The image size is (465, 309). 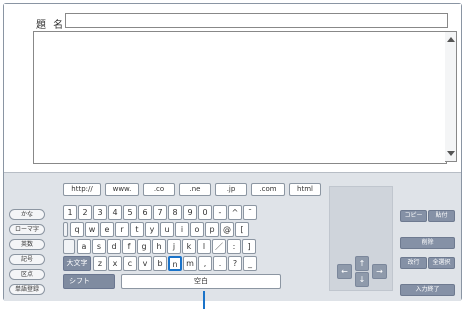 I want to click on key-q: q, so click(x=77, y=229).